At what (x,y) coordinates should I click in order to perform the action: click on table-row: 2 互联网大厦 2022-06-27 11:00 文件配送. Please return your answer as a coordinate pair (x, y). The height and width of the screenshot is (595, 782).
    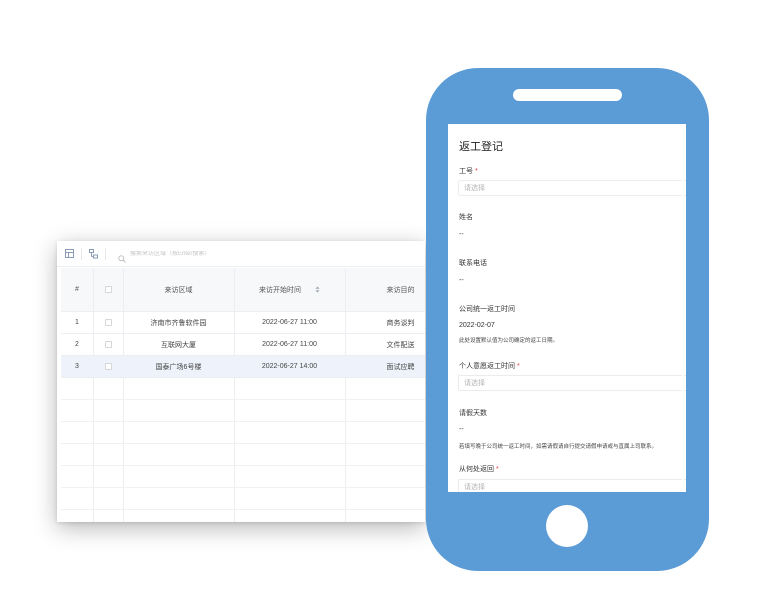
    Looking at the image, I should click on (243, 345).